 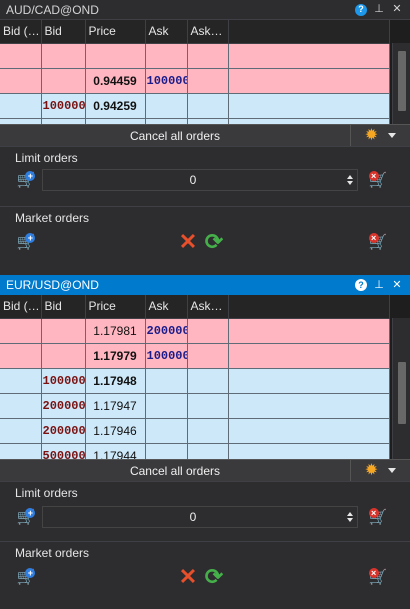 I want to click on ask-level-row: 1.17981 200000, so click(x=195, y=331).